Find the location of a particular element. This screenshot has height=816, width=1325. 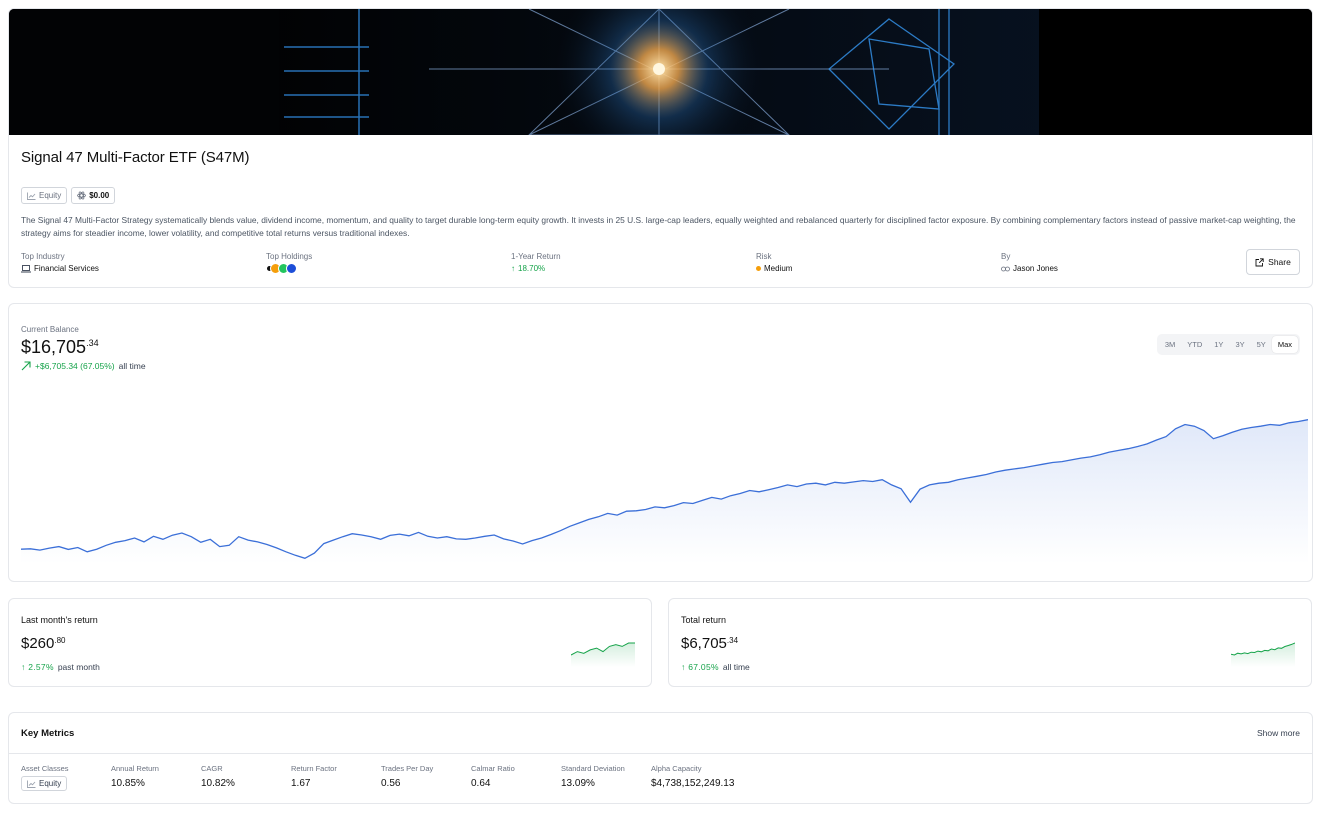

last-month-sparkline-area is located at coordinates (603, 655).